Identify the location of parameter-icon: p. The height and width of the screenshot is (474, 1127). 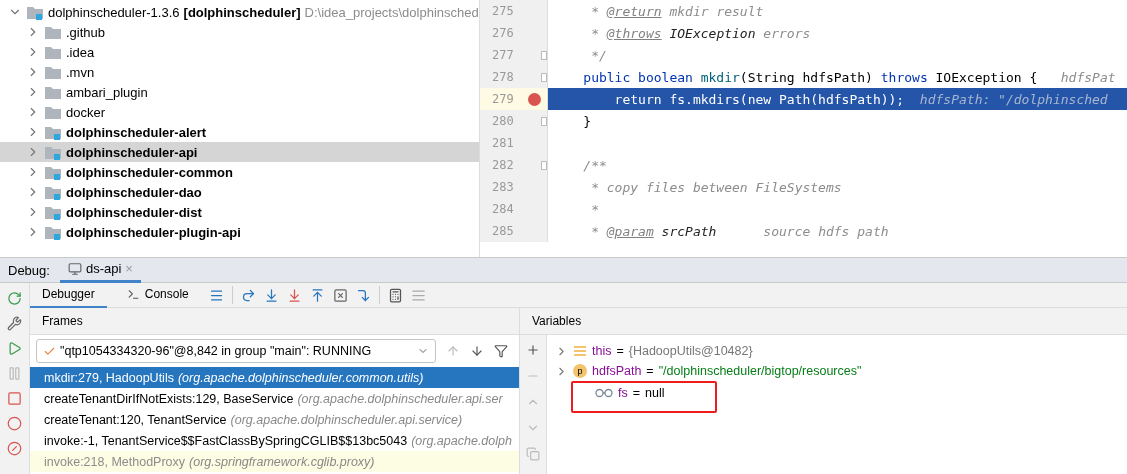
(580, 371).